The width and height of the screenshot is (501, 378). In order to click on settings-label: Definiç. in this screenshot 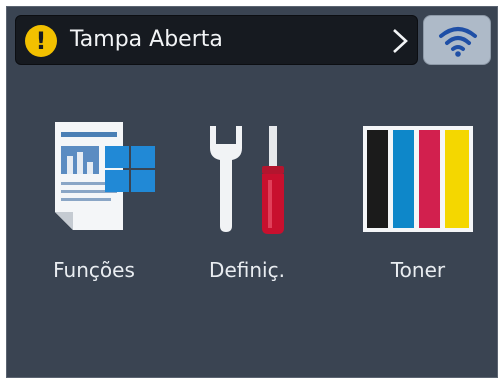, I will do `click(247, 270)`.